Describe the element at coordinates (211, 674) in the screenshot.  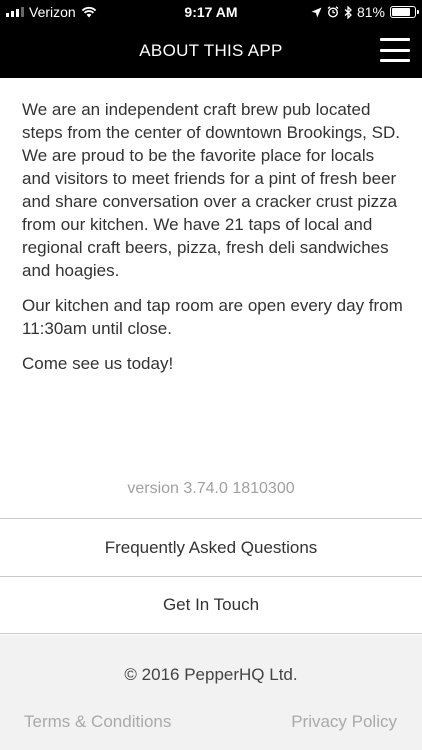
I see `copyright-text: © 2016 PepperHQ Ltd.` at that location.